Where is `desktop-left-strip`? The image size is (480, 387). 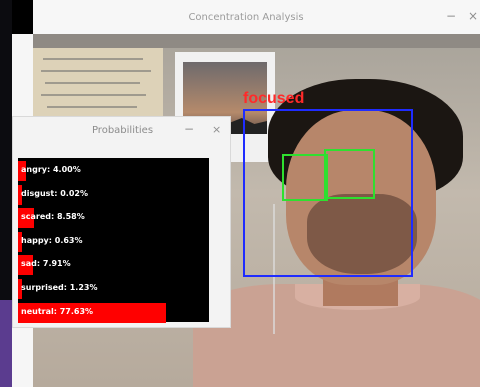
desktop-left-strip is located at coordinates (6, 193).